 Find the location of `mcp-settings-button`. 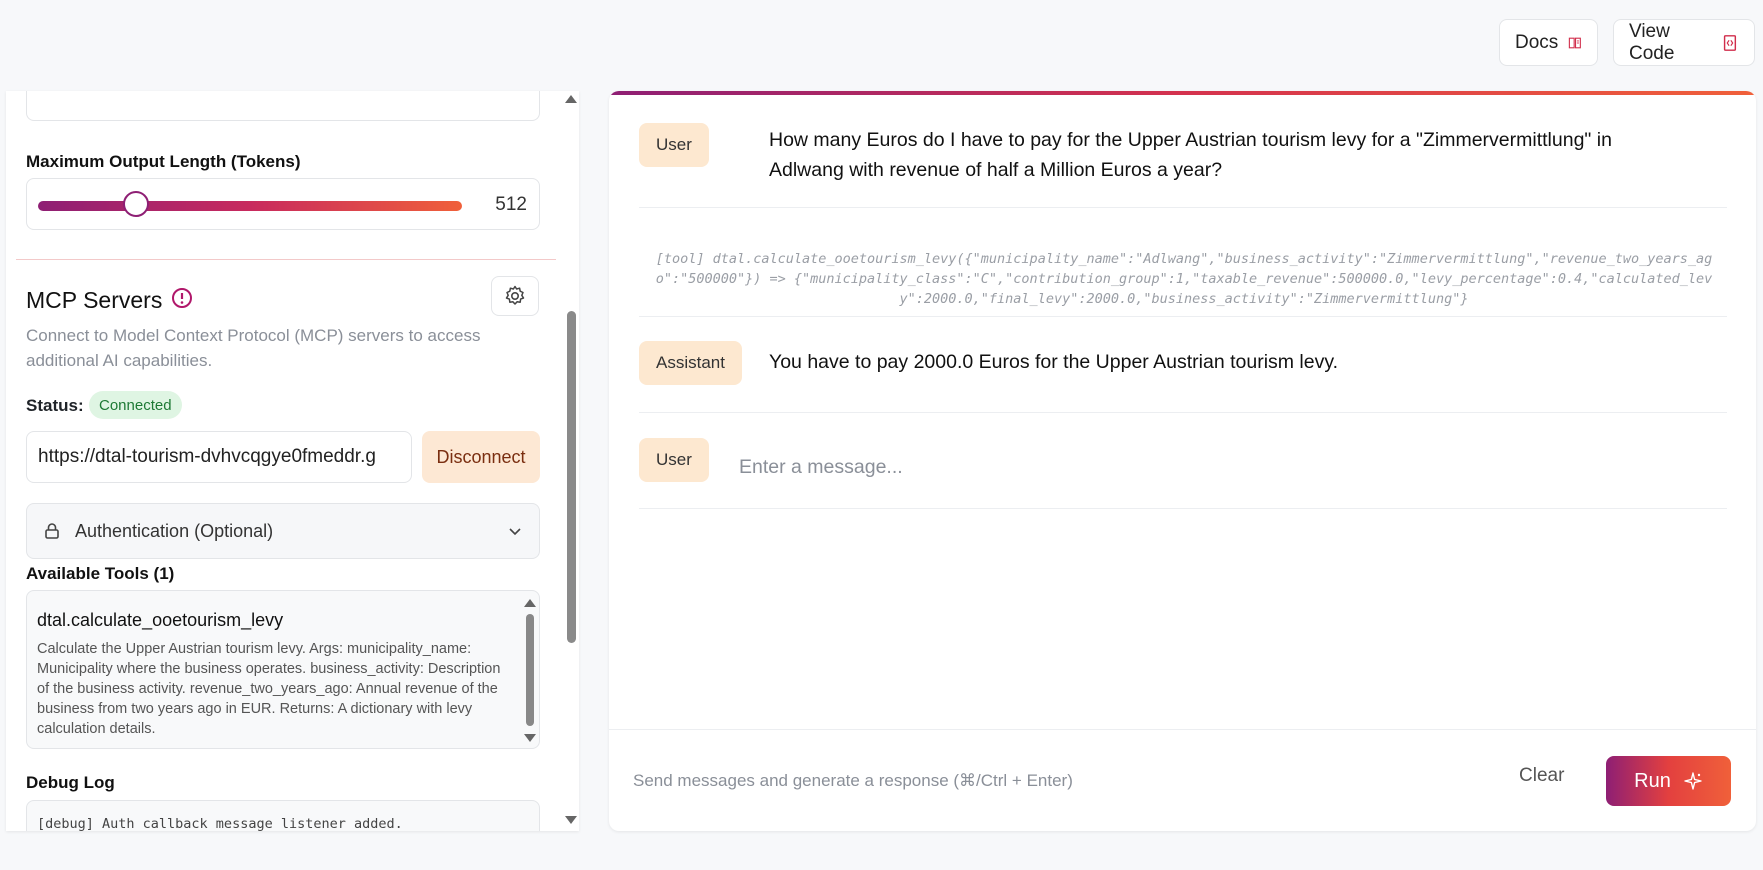

mcp-settings-button is located at coordinates (515, 296).